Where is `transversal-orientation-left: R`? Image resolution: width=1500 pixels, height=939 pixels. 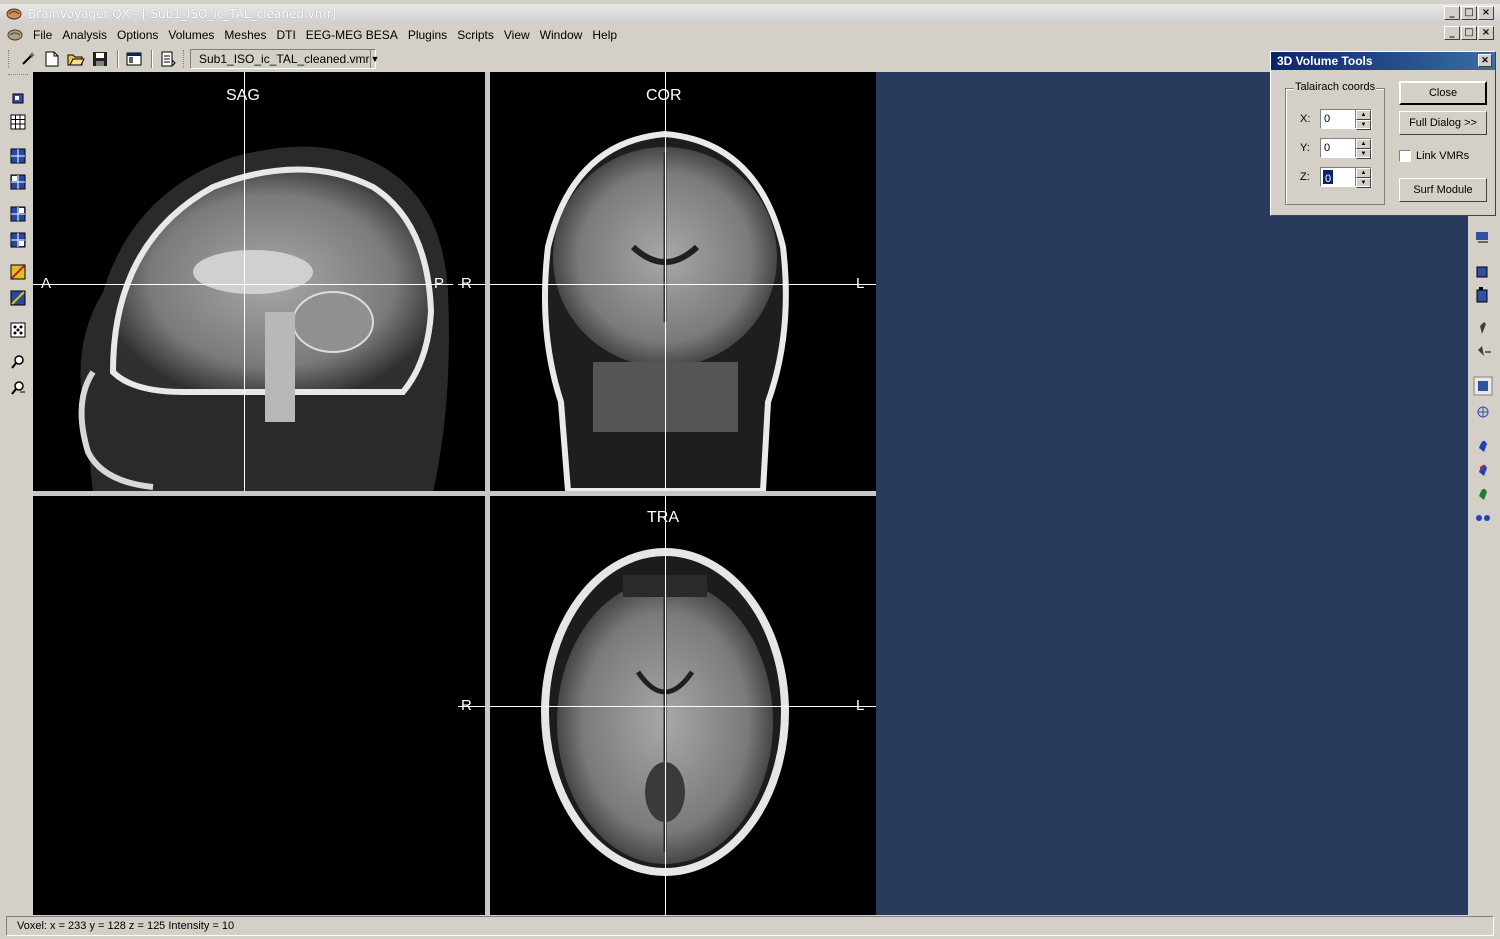
transversal-orientation-left: R is located at coordinates (466, 705).